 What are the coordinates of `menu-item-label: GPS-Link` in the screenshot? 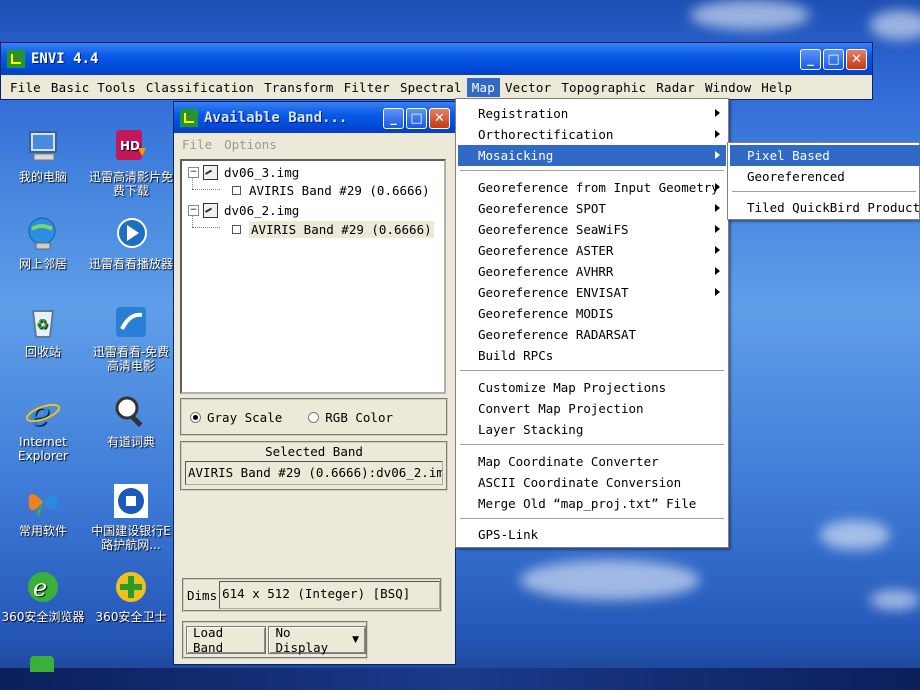 It's located at (508, 534).